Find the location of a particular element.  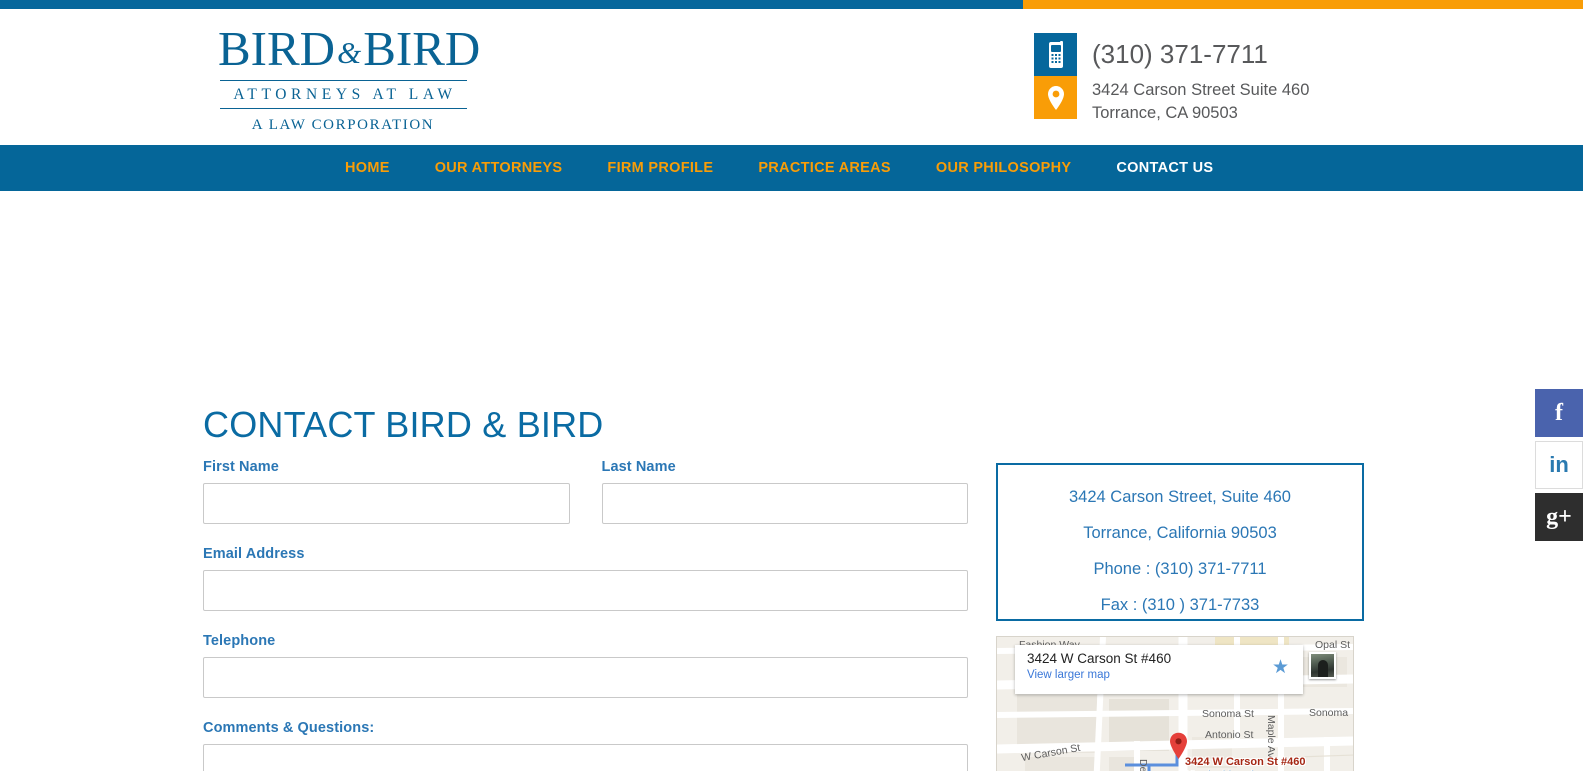

map-pin-label: 3424 W Carson St #460 is located at coordinates (1245, 762).